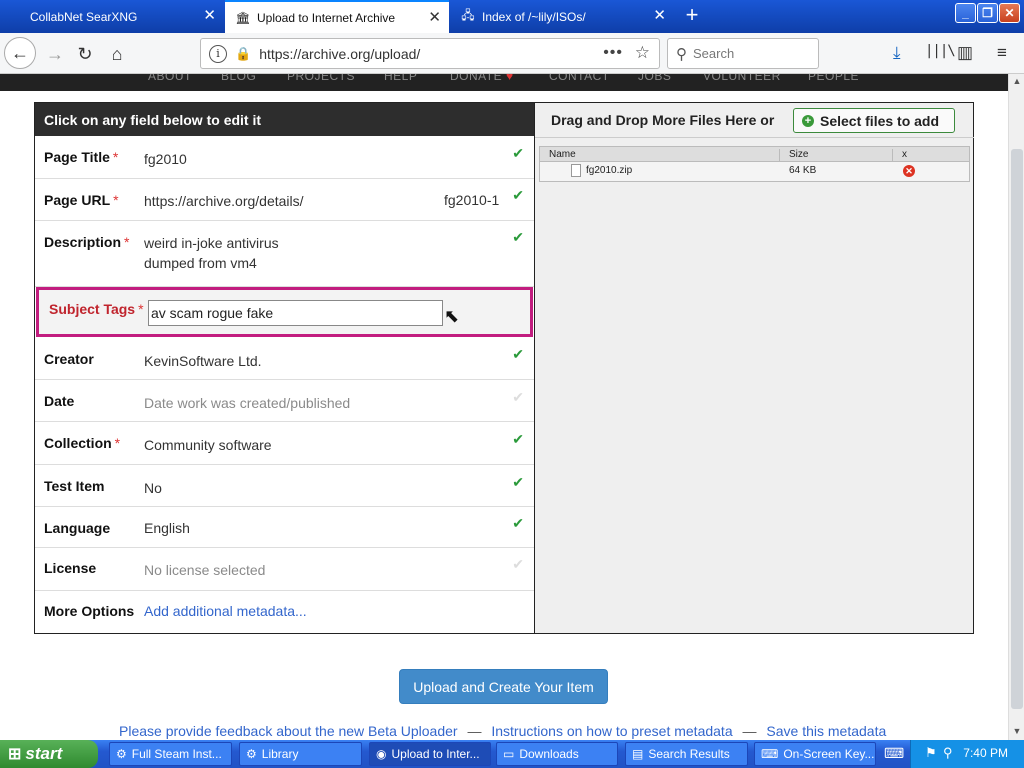 The width and height of the screenshot is (1024, 768). I want to click on subject-tags-input, so click(295, 313).